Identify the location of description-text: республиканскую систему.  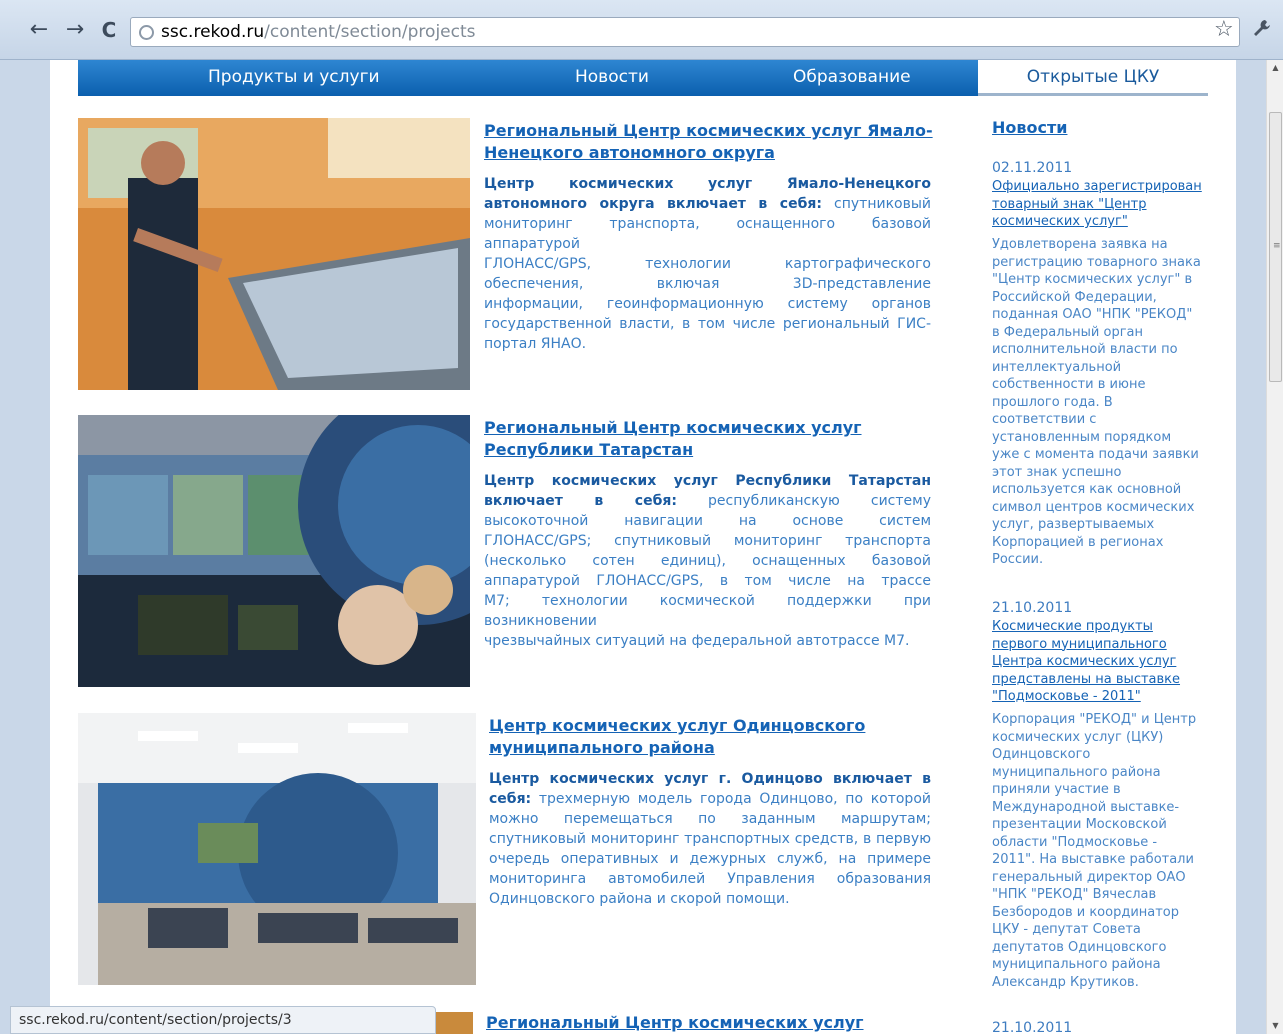
(803, 501).